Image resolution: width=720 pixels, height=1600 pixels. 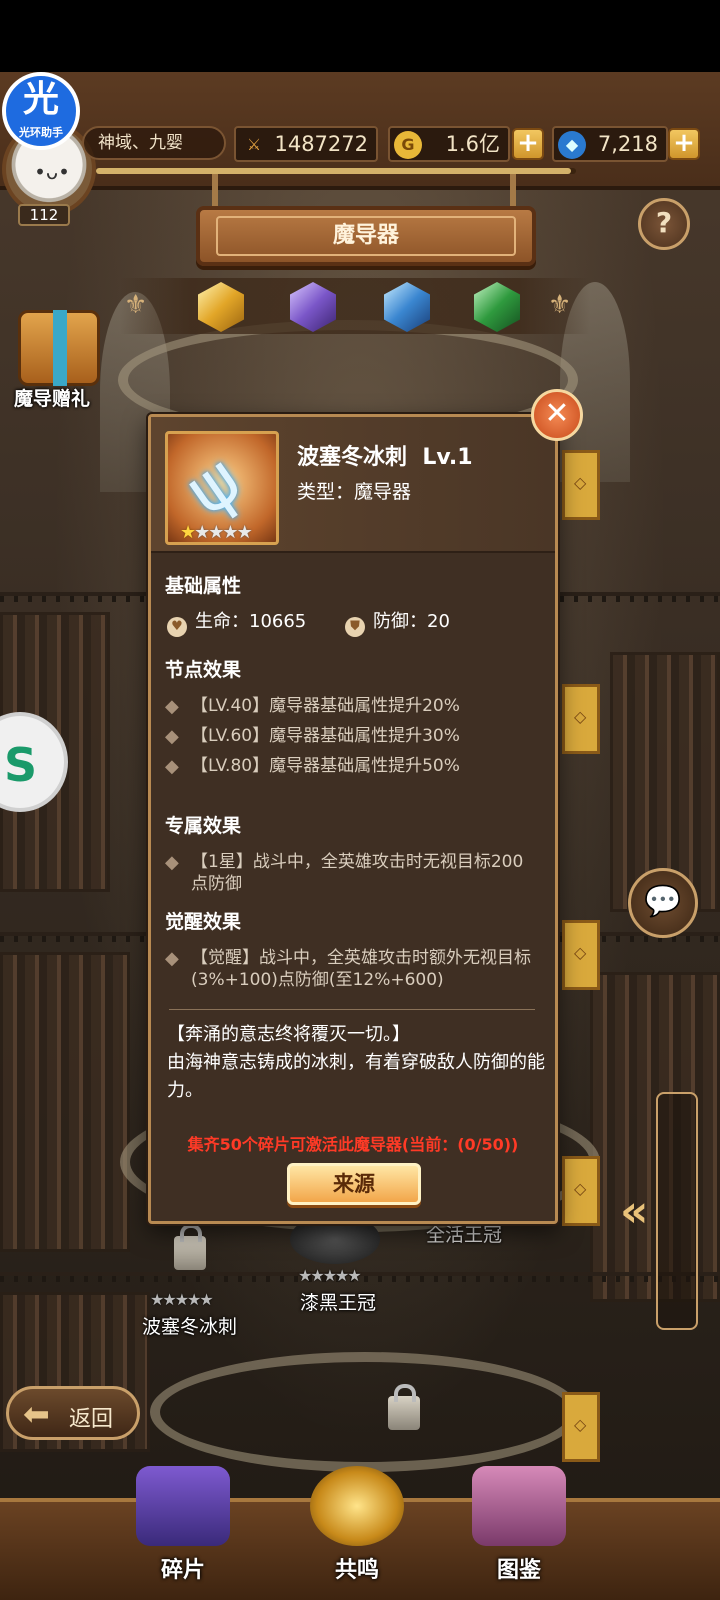 I want to click on power-value: 1487272, so click(x=321, y=144).